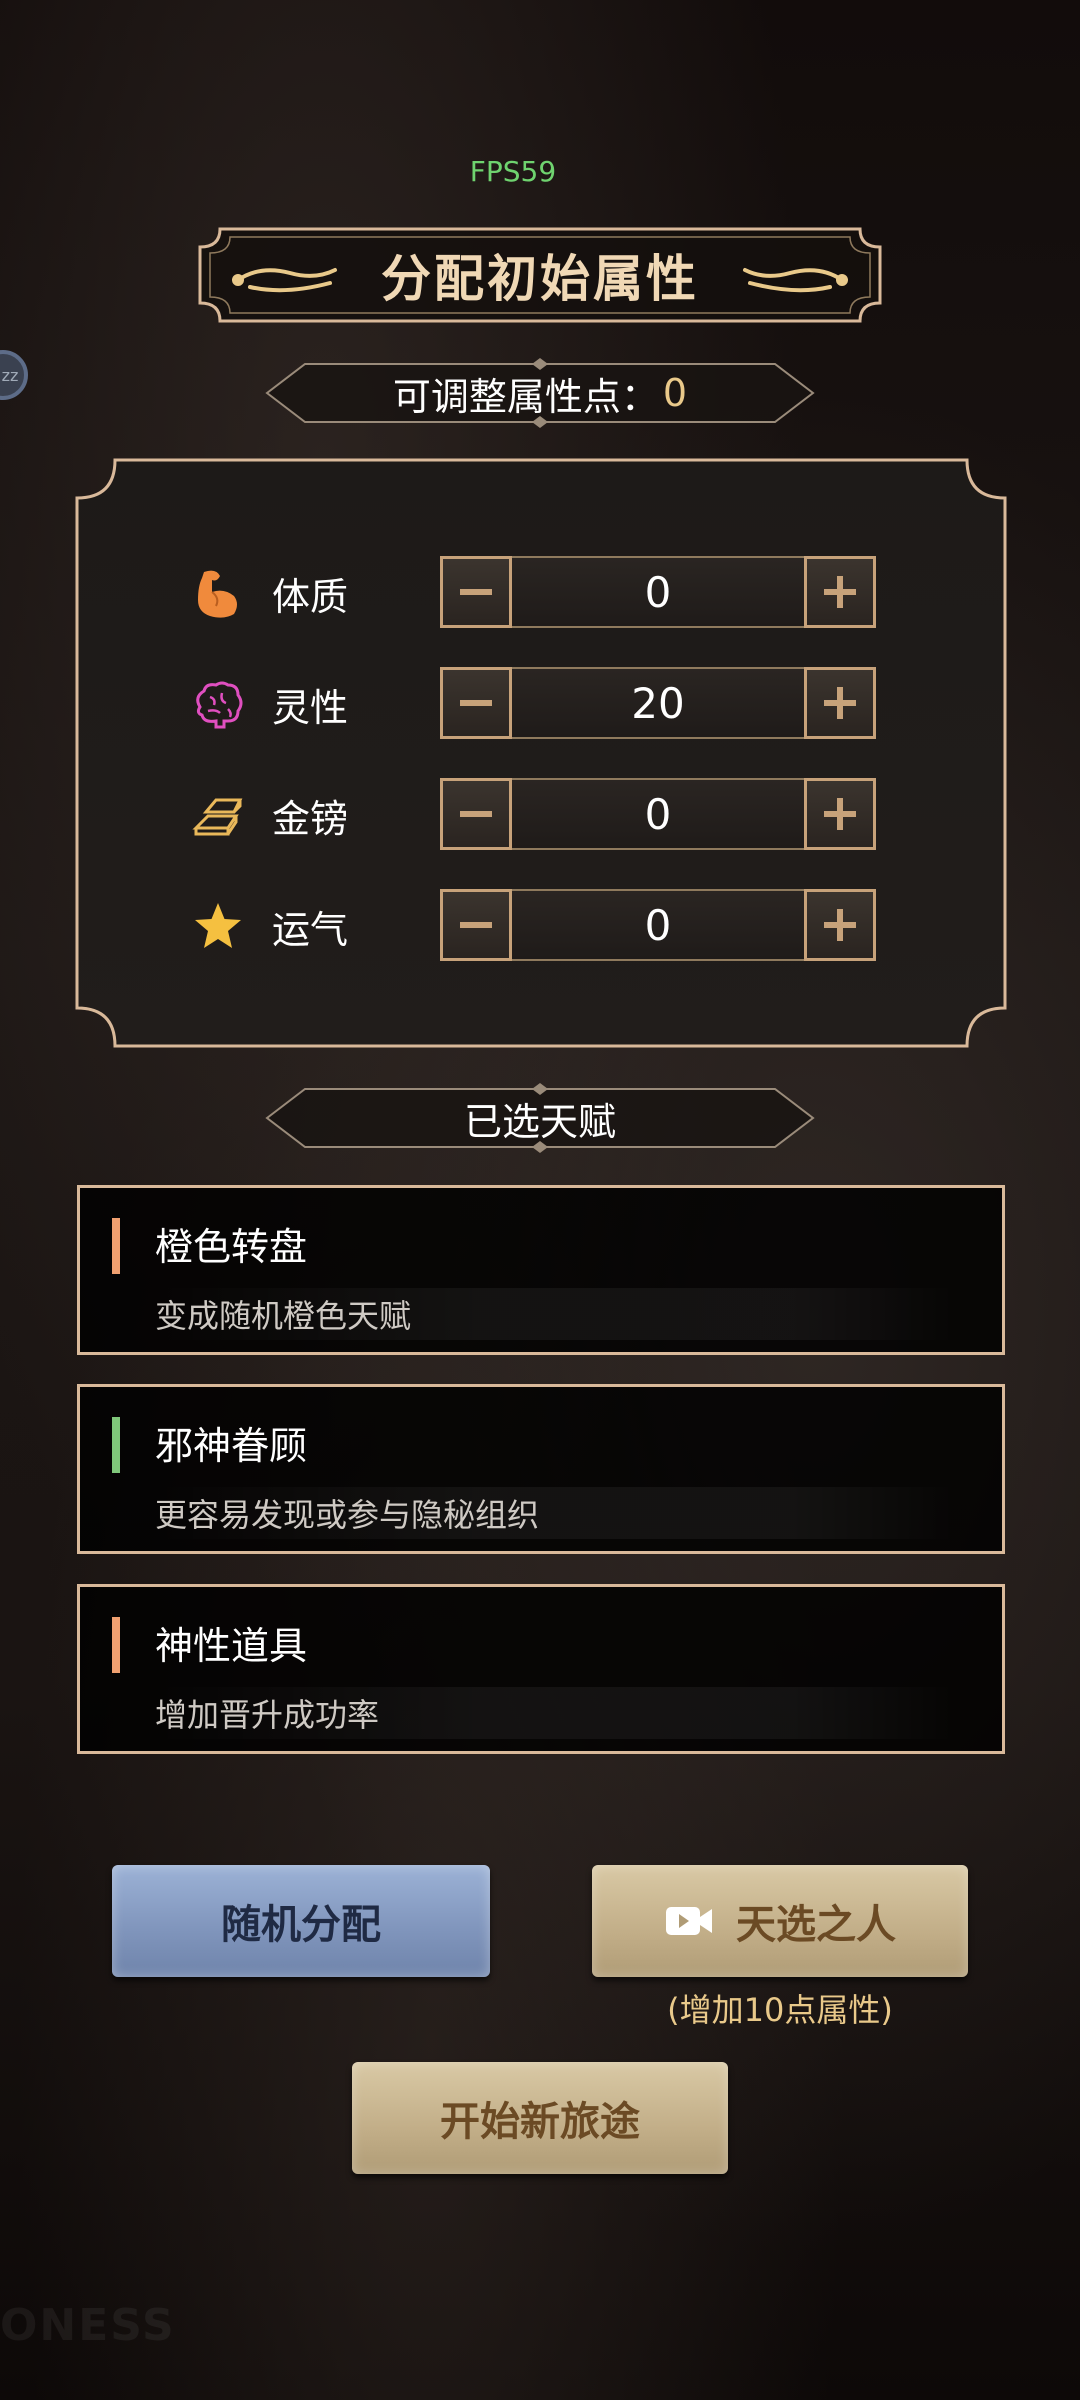 The width and height of the screenshot is (1080, 2400). Describe the element at coordinates (780, 2010) in the screenshot. I see `chosen-one-hint: (增加10点属性)` at that location.